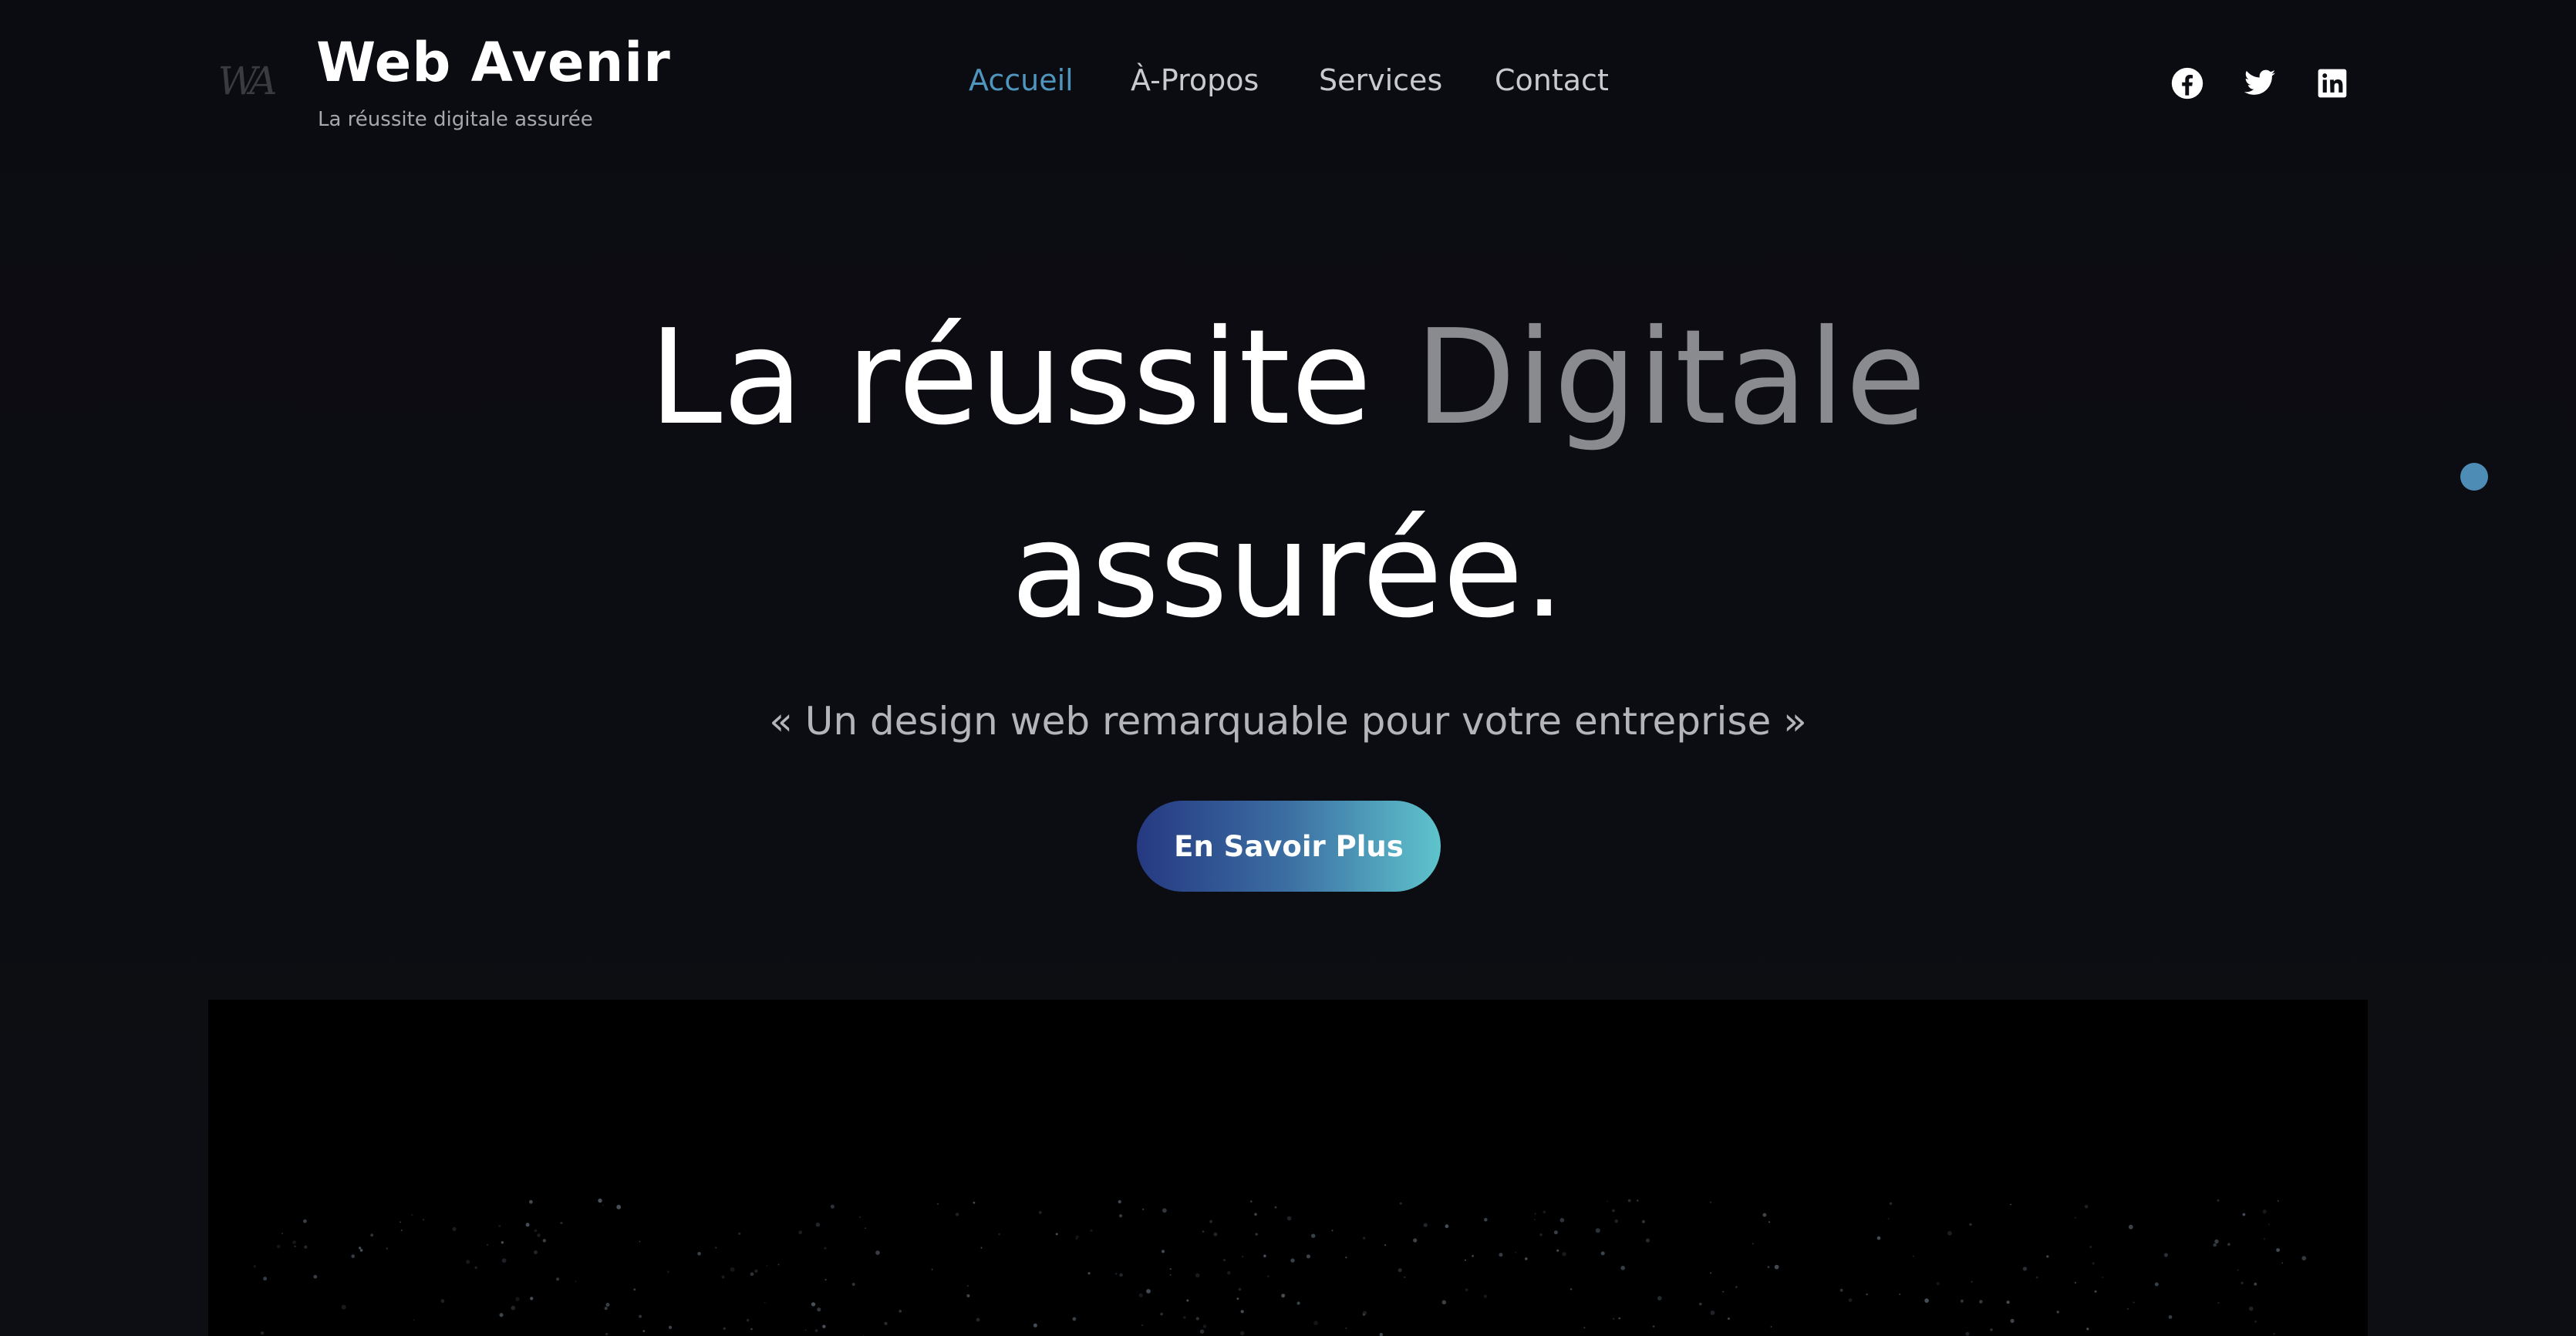  I want to click on social-links, so click(2266, 84).